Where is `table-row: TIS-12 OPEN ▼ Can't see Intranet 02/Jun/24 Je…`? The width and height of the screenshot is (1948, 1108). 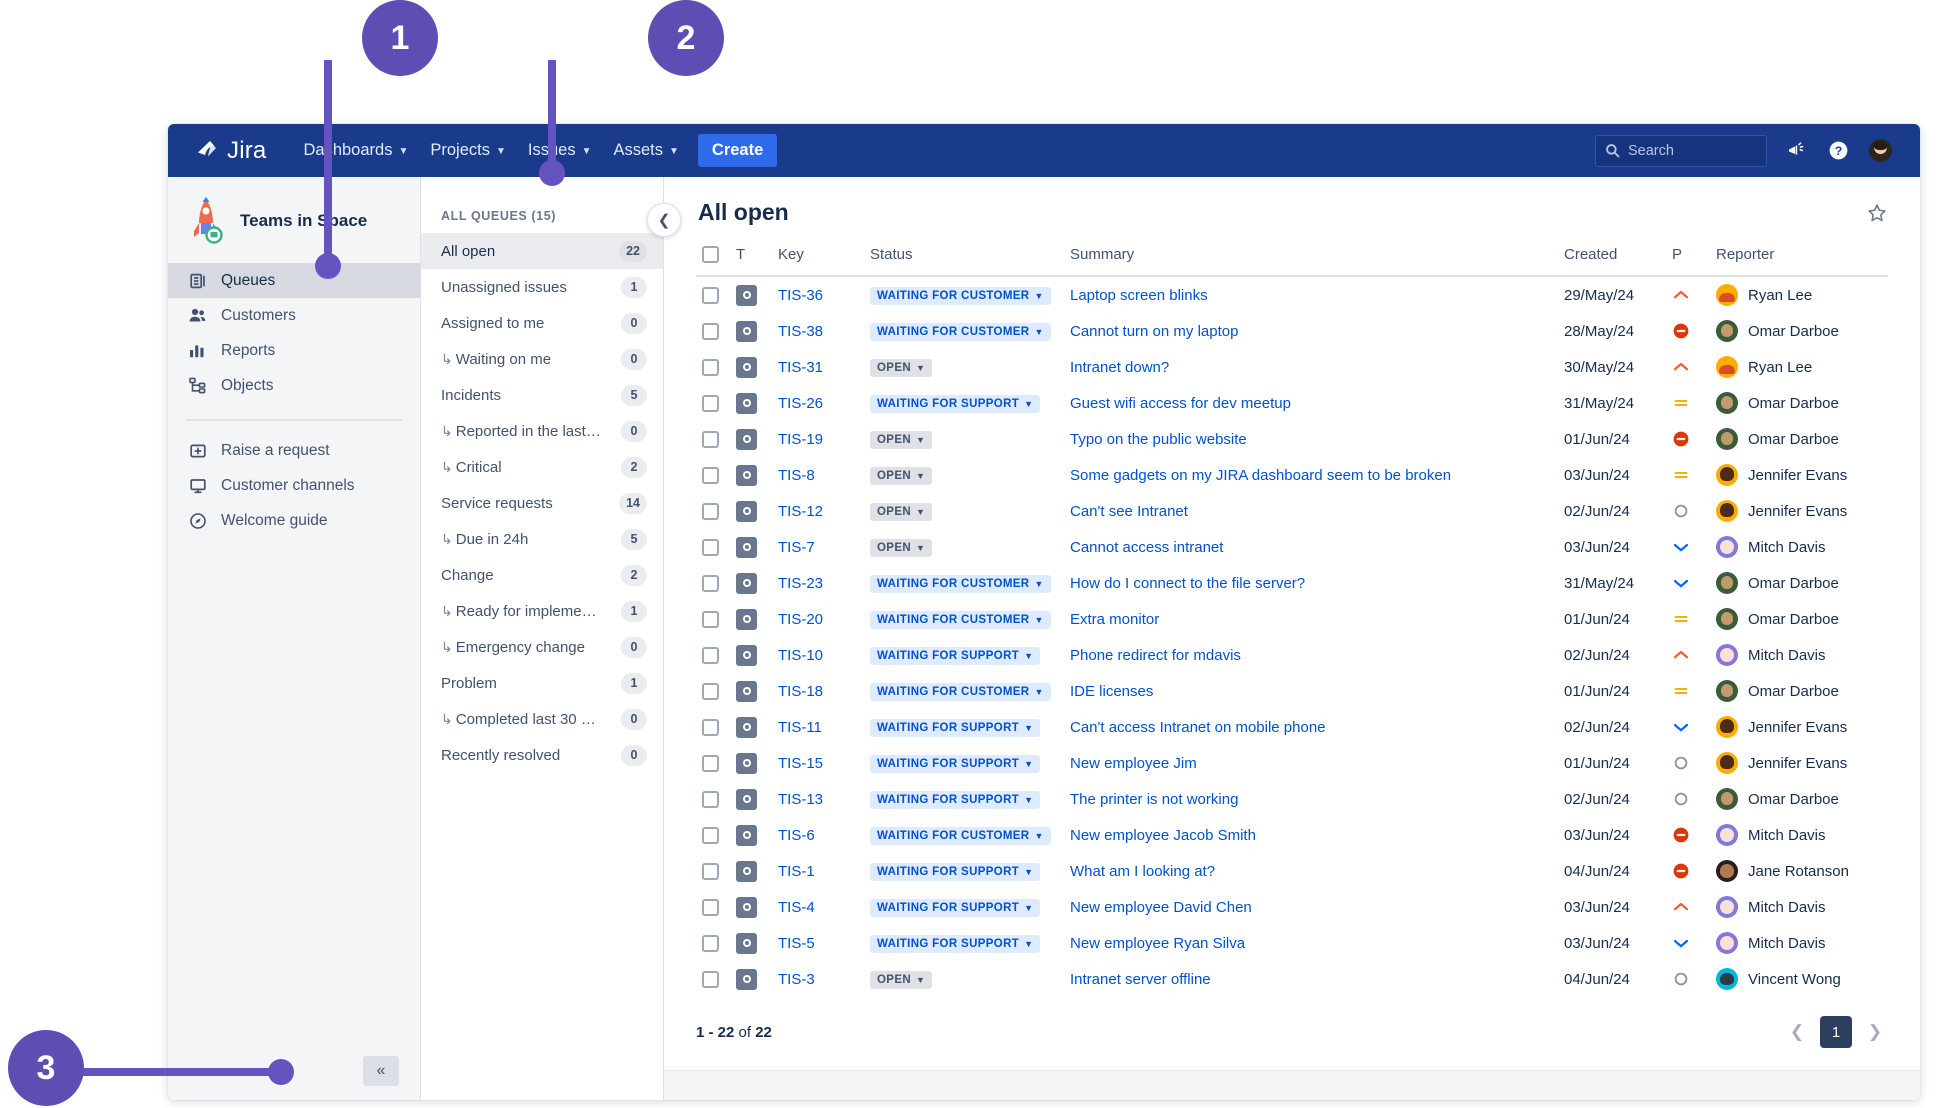
table-row: TIS-12 OPEN ▼ Can't see Intranet 02/Jun/24 Je… is located at coordinates (1292, 511).